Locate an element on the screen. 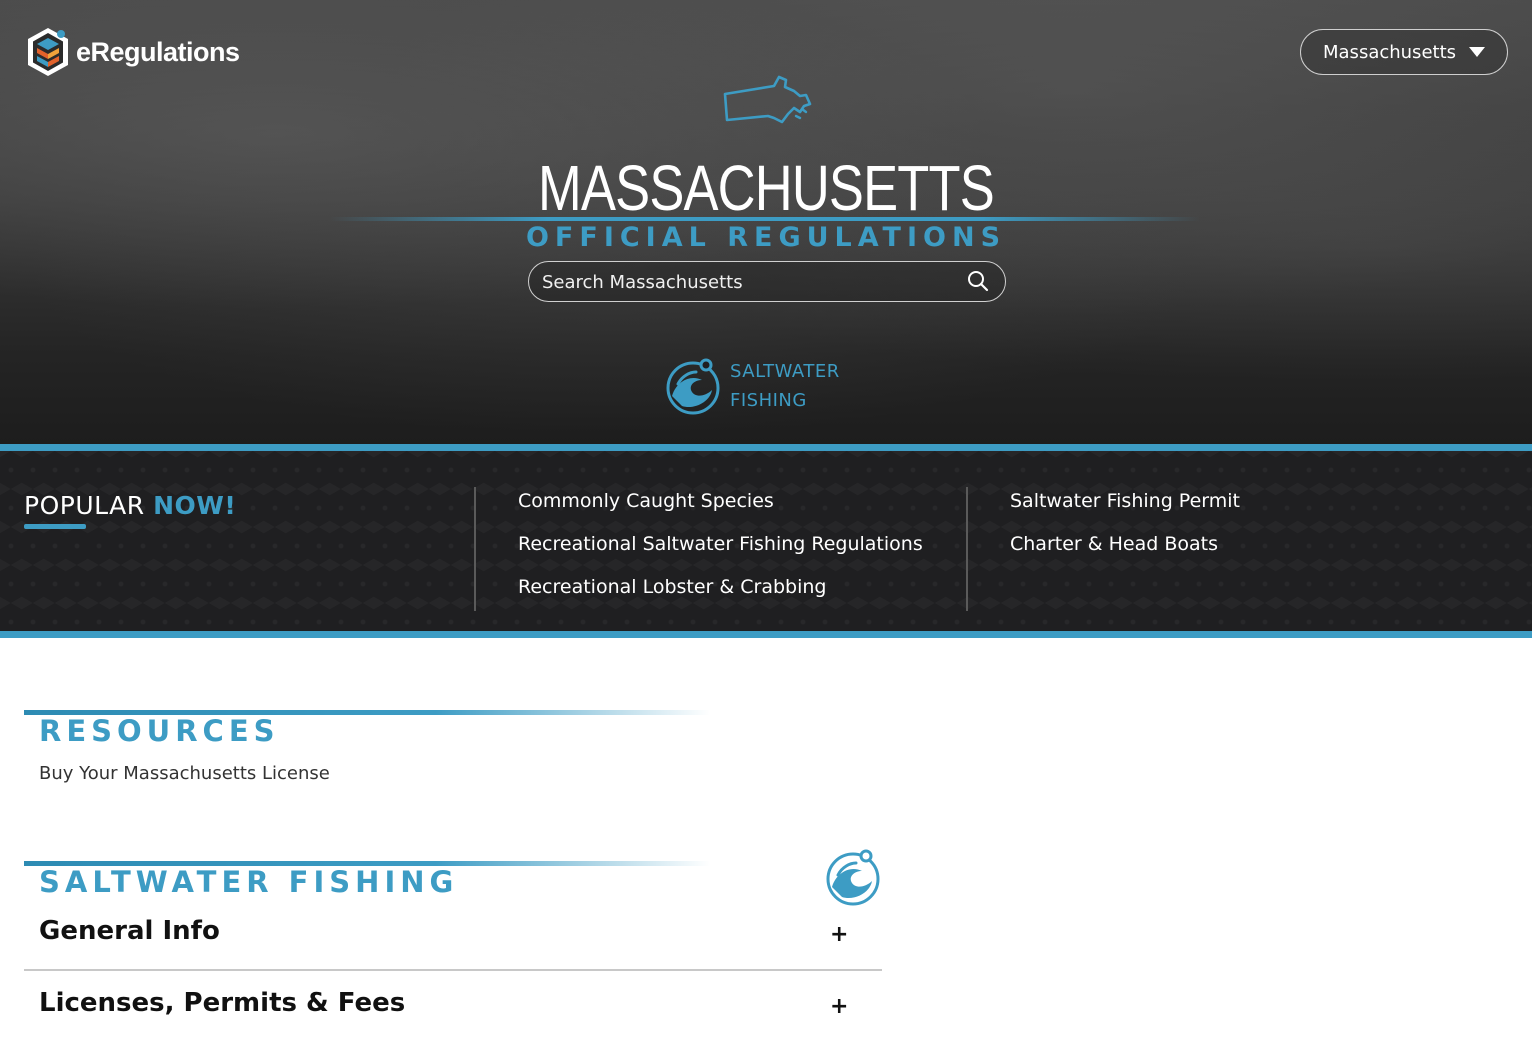  search-icon is located at coordinates (978, 281).